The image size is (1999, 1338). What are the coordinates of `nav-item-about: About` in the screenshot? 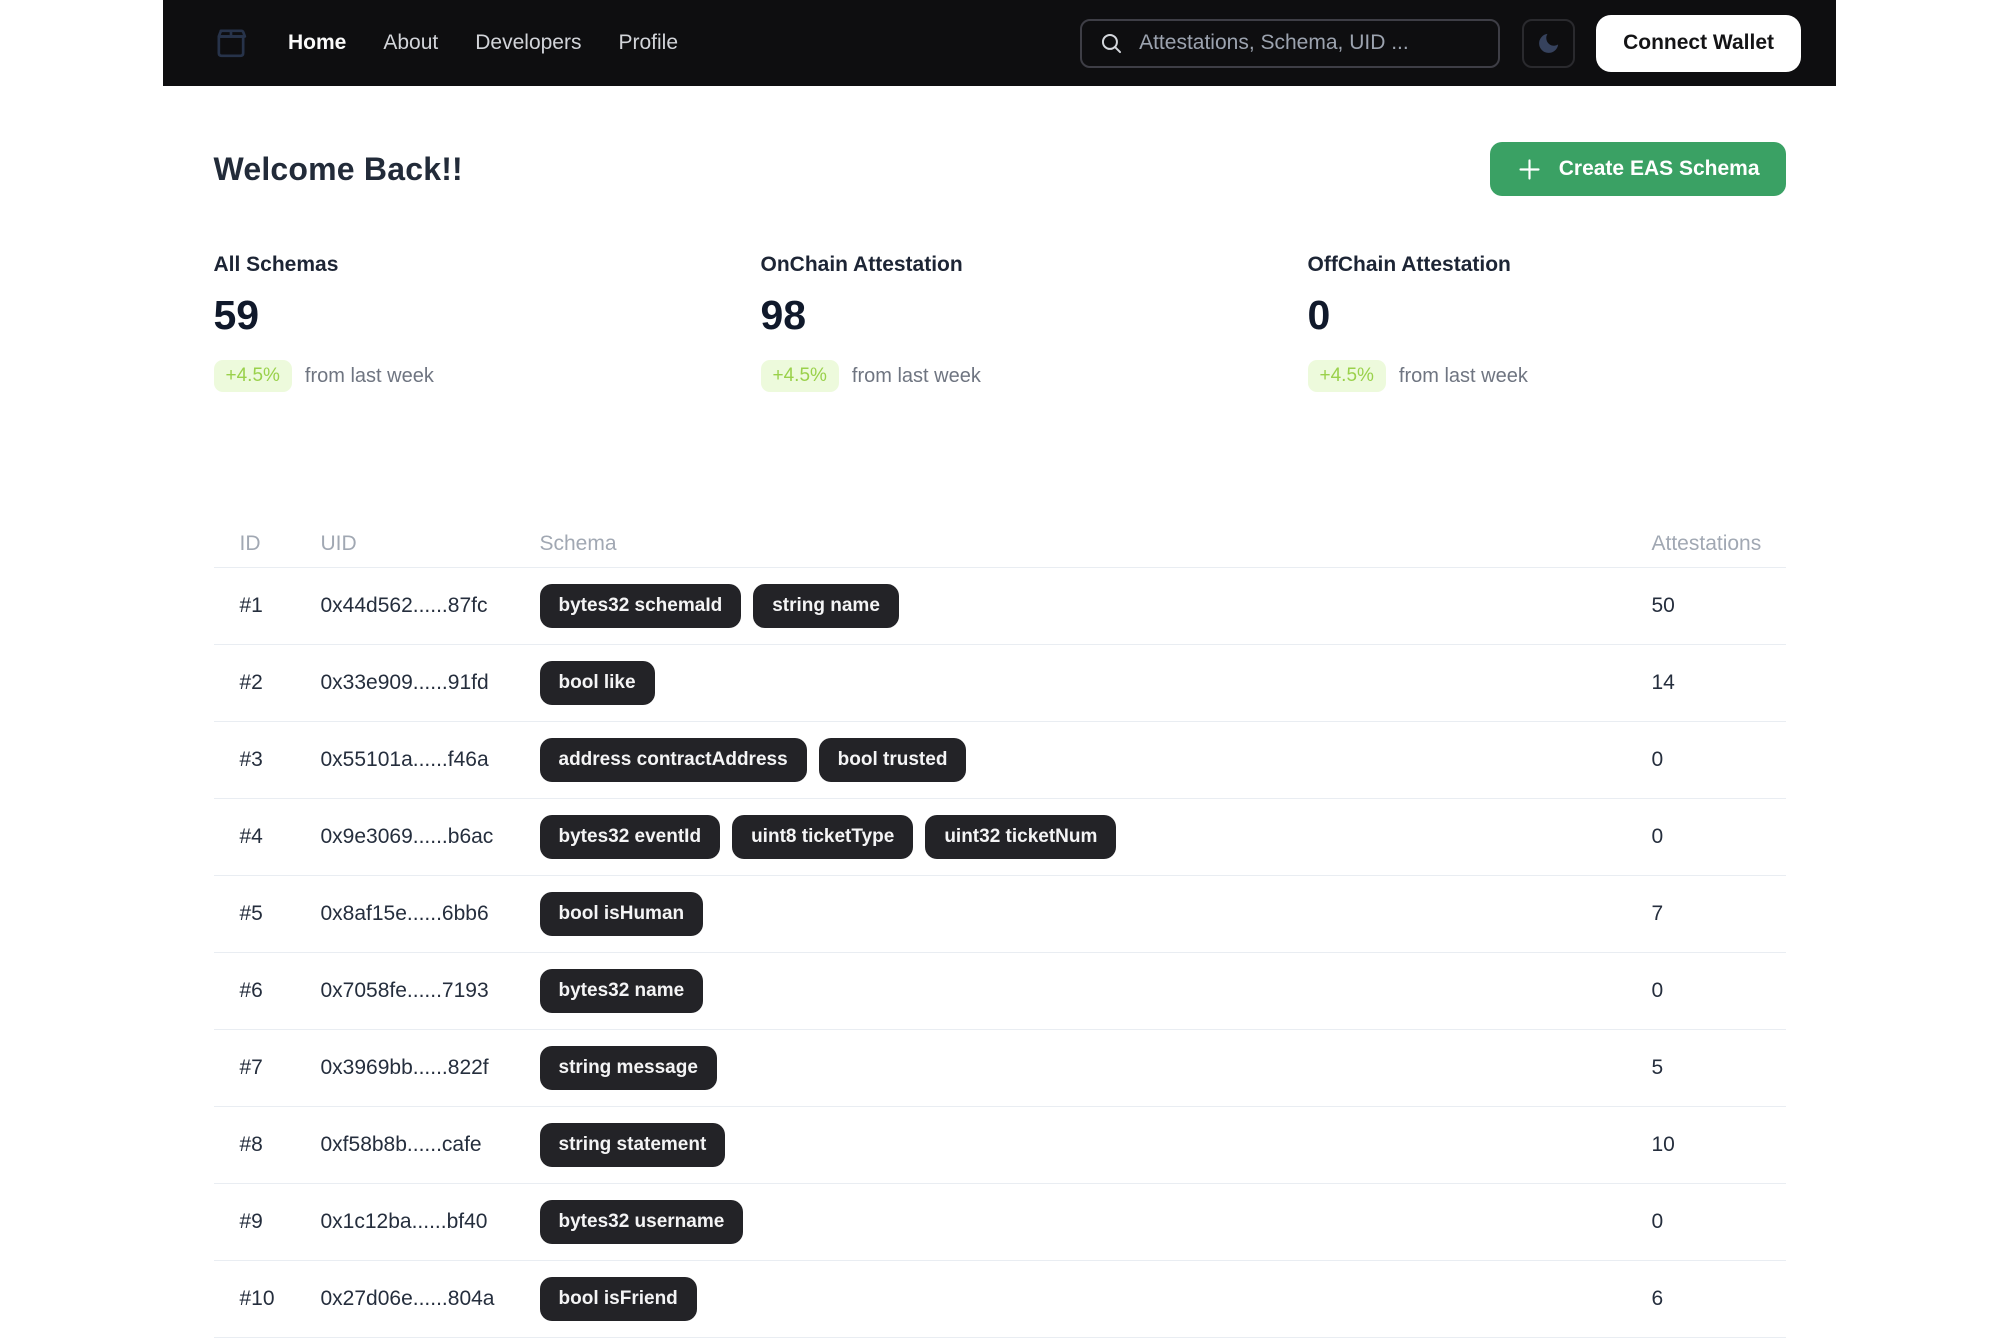 It's located at (410, 43).